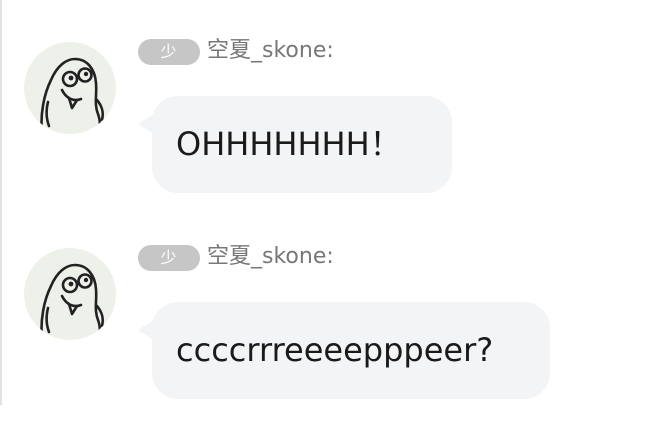 The width and height of the screenshot is (648, 426). Describe the element at coordinates (351, 350) in the screenshot. I see `message-bubble: ccccrrreeeepppeer?` at that location.